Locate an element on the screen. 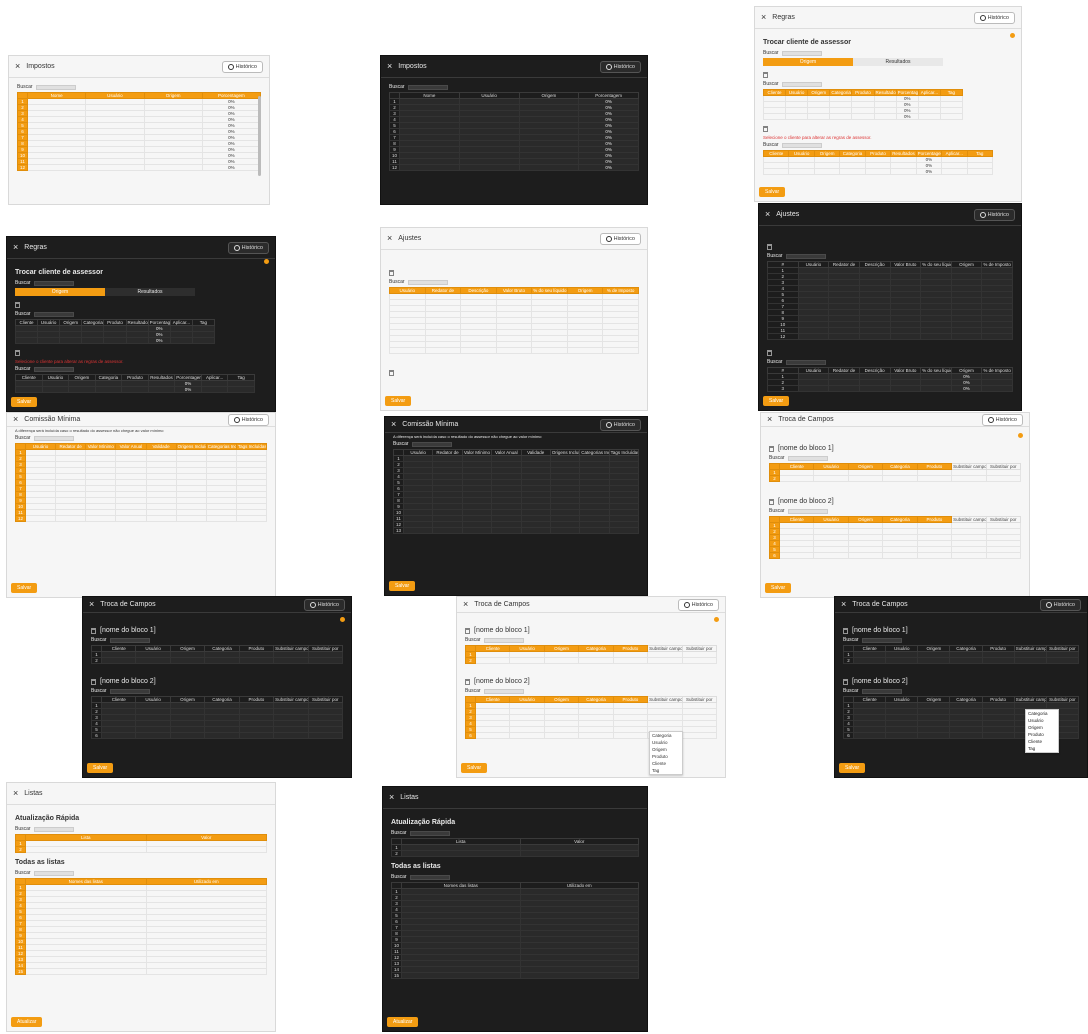 The image size is (1088, 1034). table-row is located at coordinates (514, 350).